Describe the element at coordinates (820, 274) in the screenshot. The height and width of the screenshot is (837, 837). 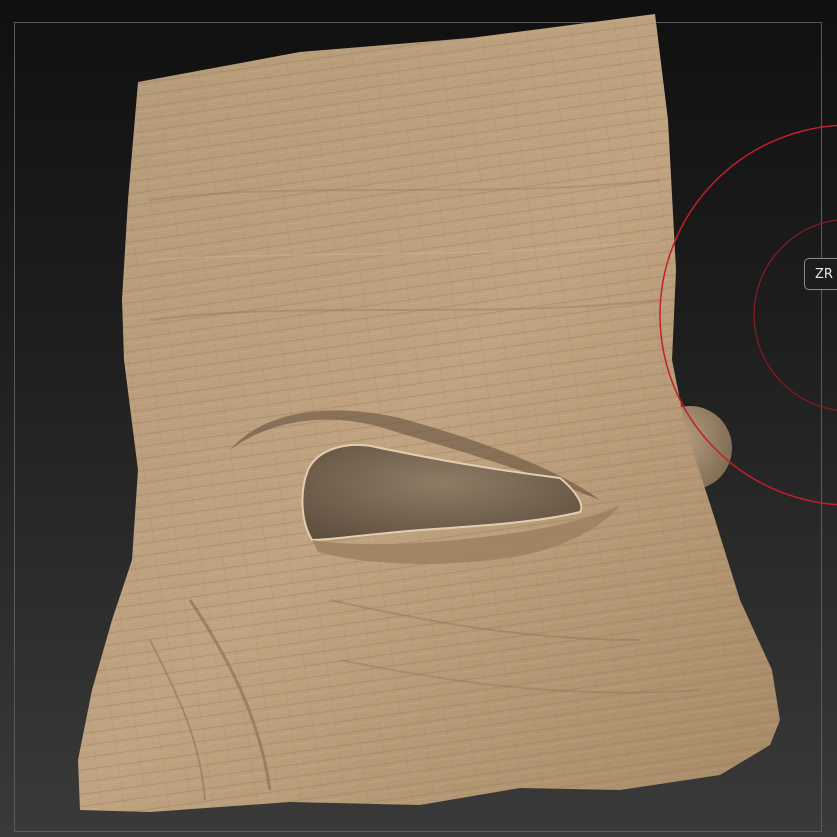
I see `brush-name-tooltip: ZR` at that location.